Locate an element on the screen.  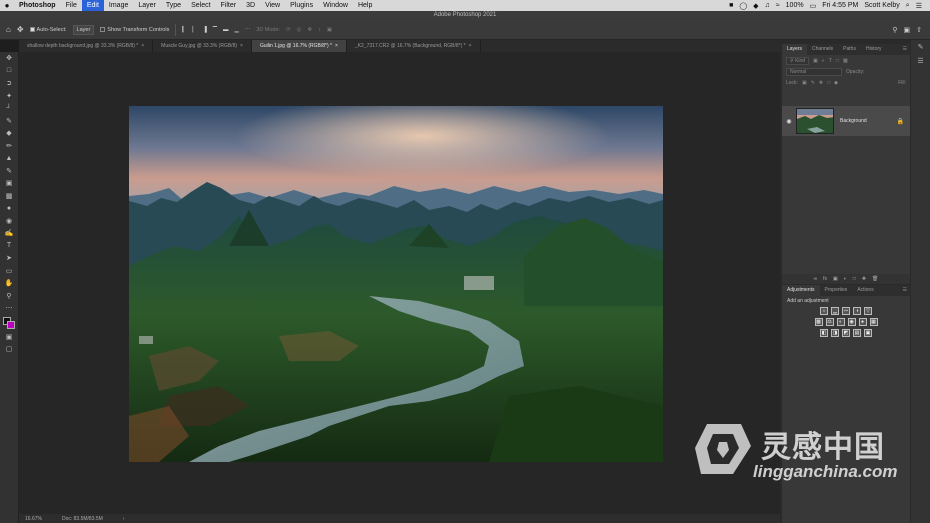
gradient-map-icon: ▤ is located at coordinates (857, 333).